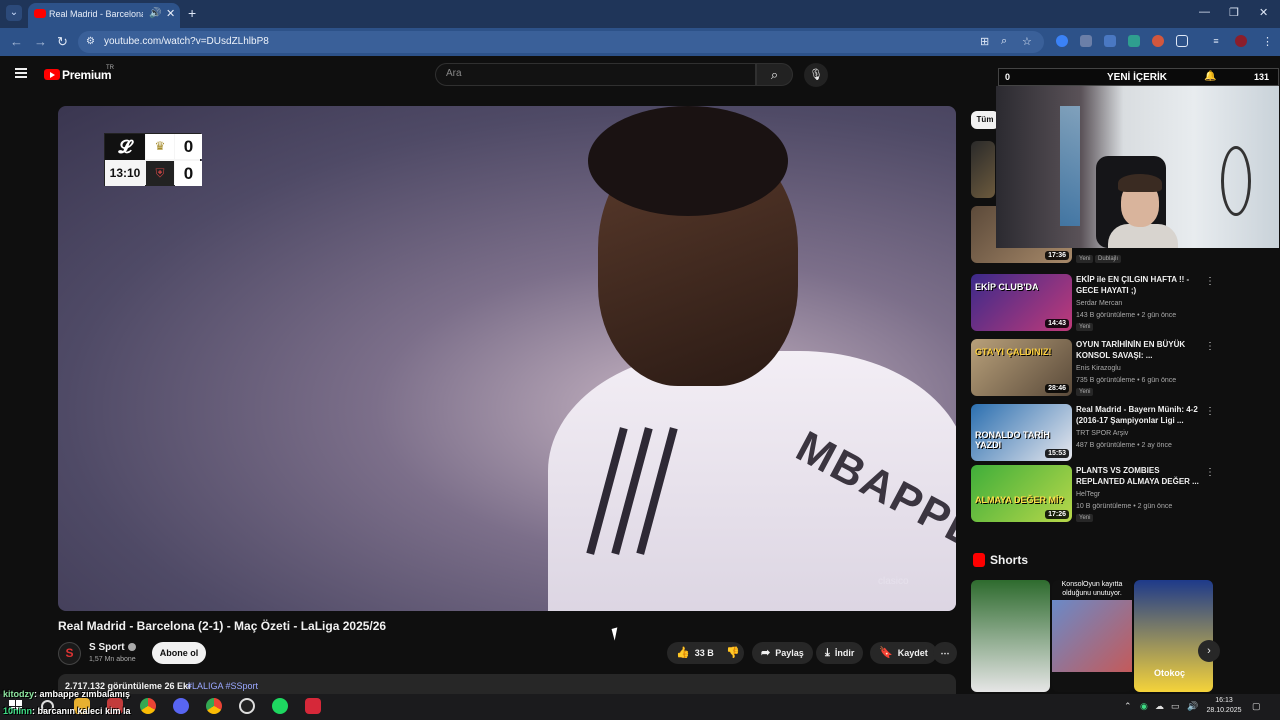 This screenshot has width=1280, height=720. What do you see at coordinates (1175, 706) in the screenshot?
I see `network-icon: ▭` at bounding box center [1175, 706].